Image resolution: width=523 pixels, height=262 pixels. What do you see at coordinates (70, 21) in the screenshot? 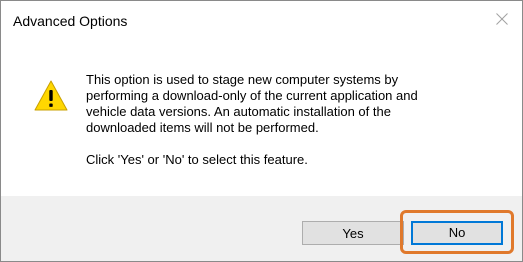
I see `dialog-title: Advanced Options` at bounding box center [70, 21].